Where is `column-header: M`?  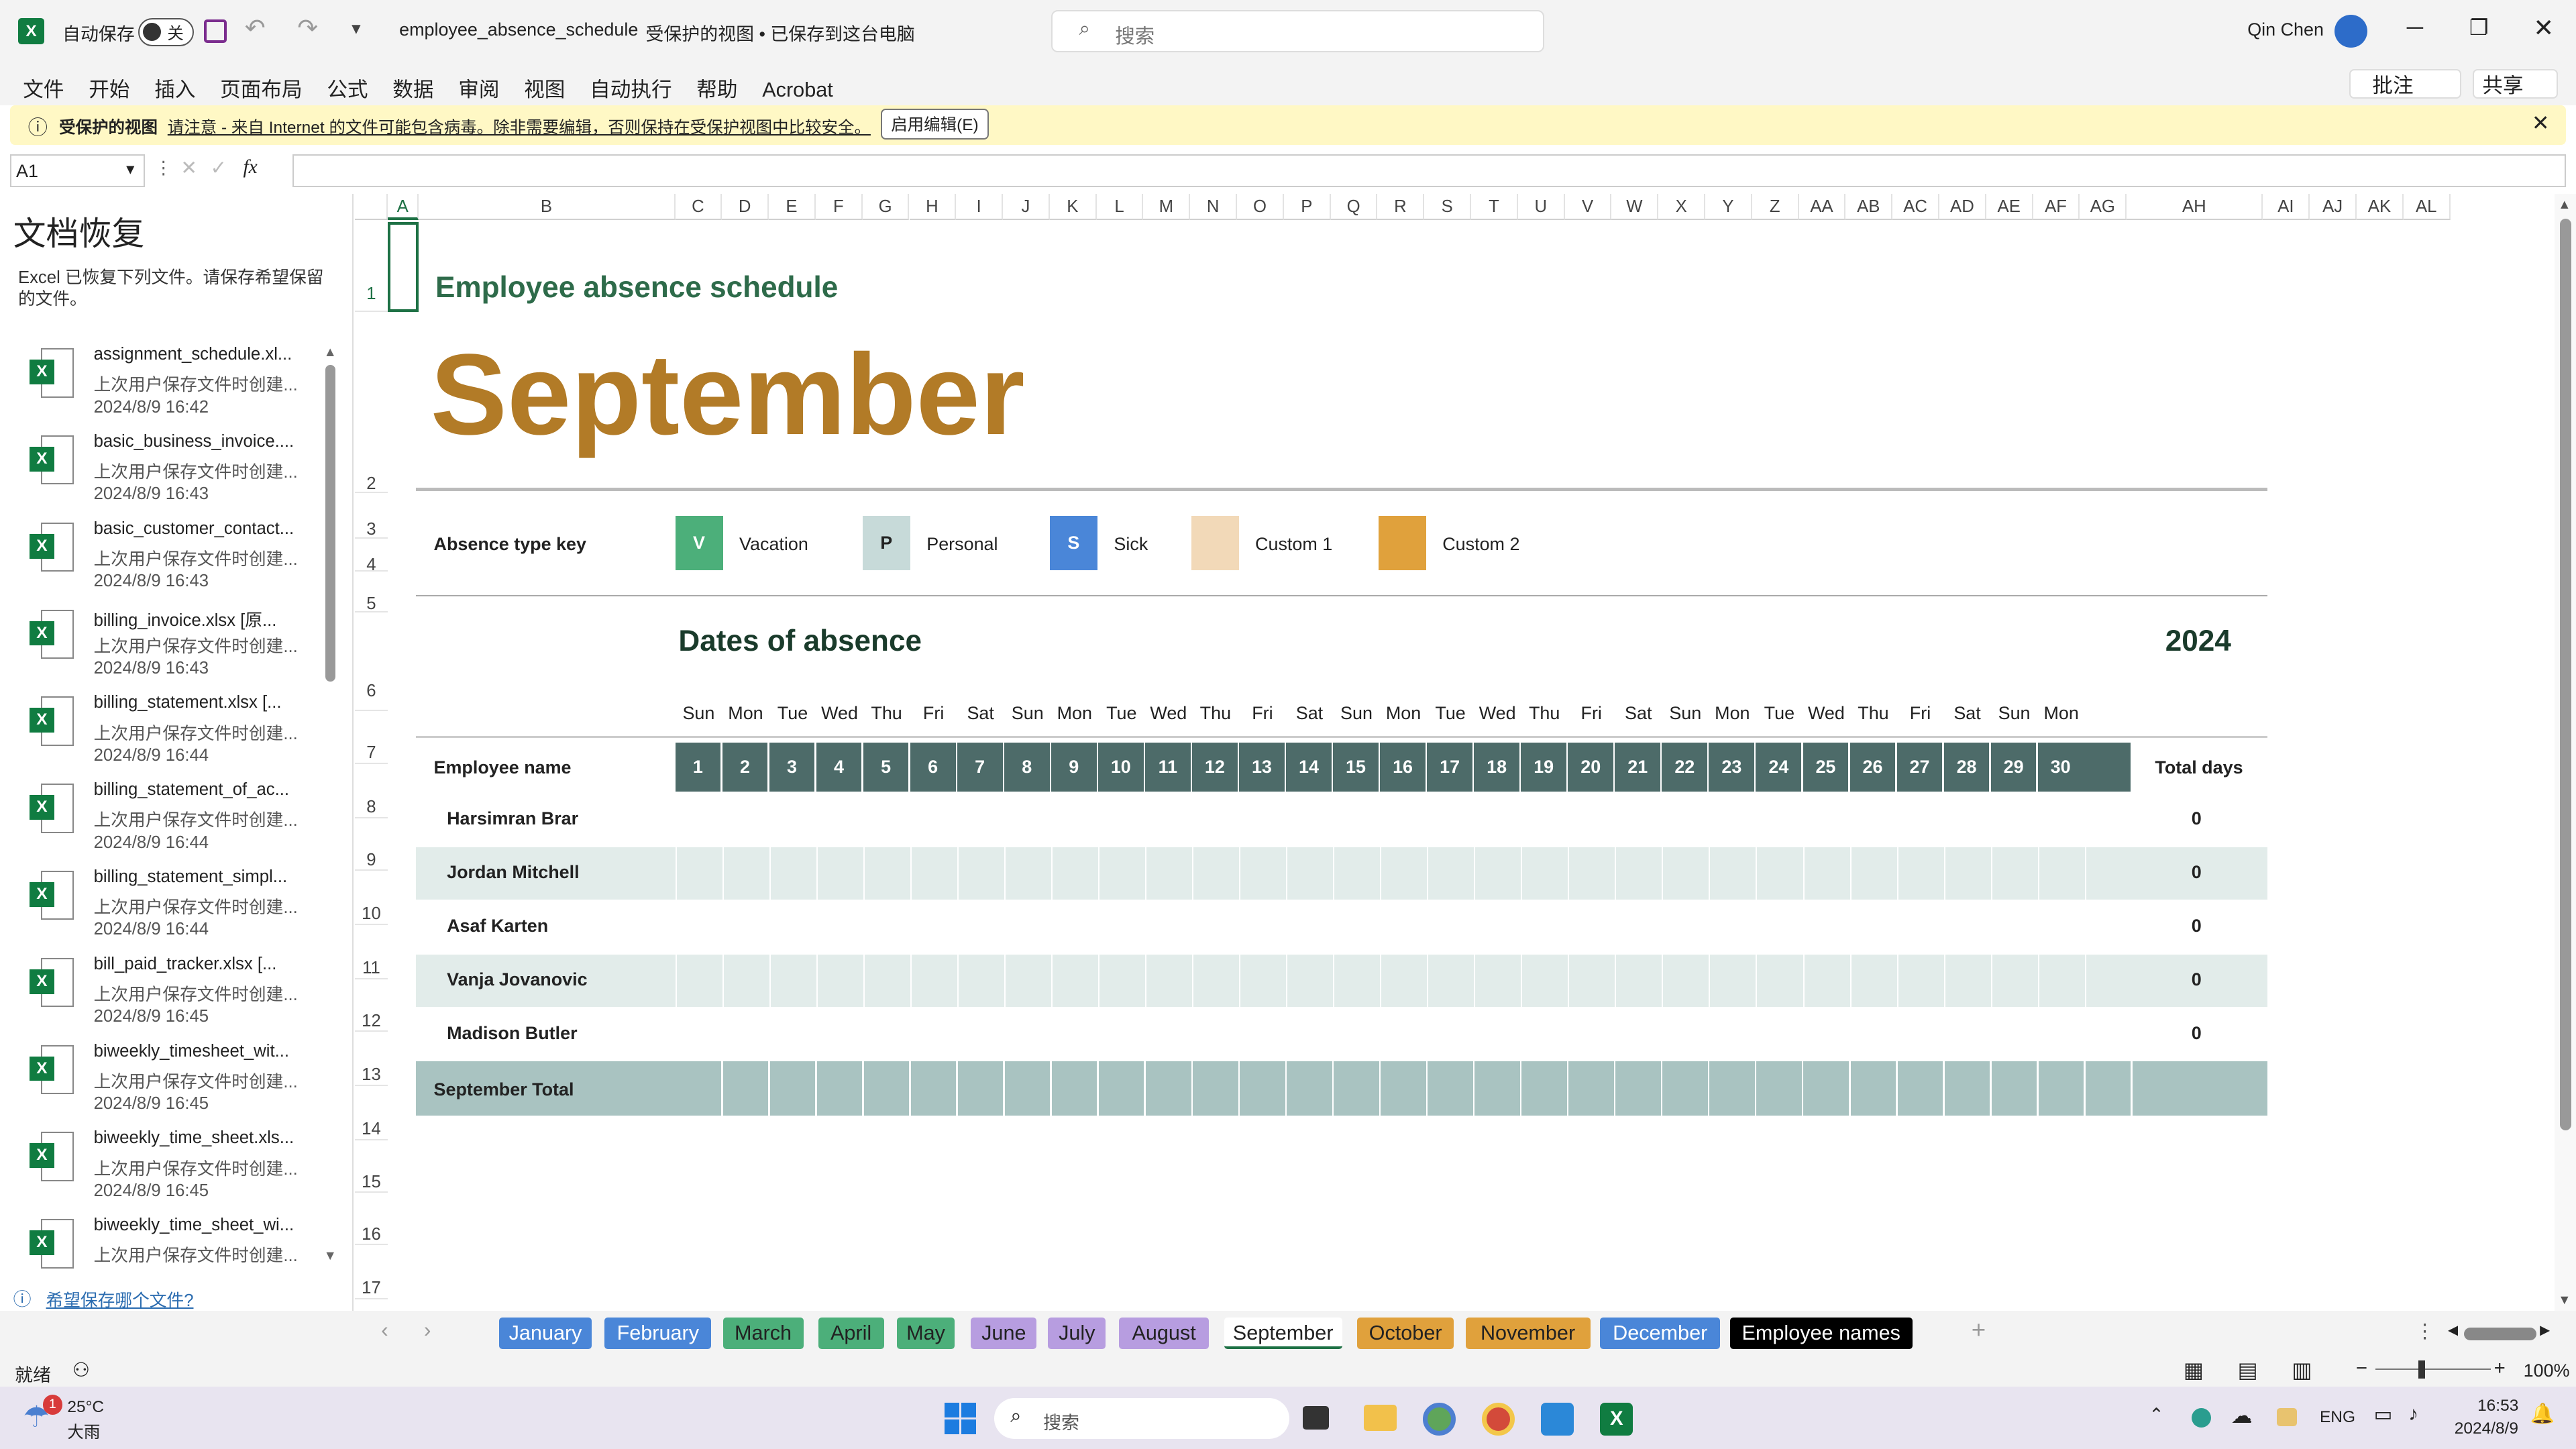
column-header: M is located at coordinates (1167, 207).